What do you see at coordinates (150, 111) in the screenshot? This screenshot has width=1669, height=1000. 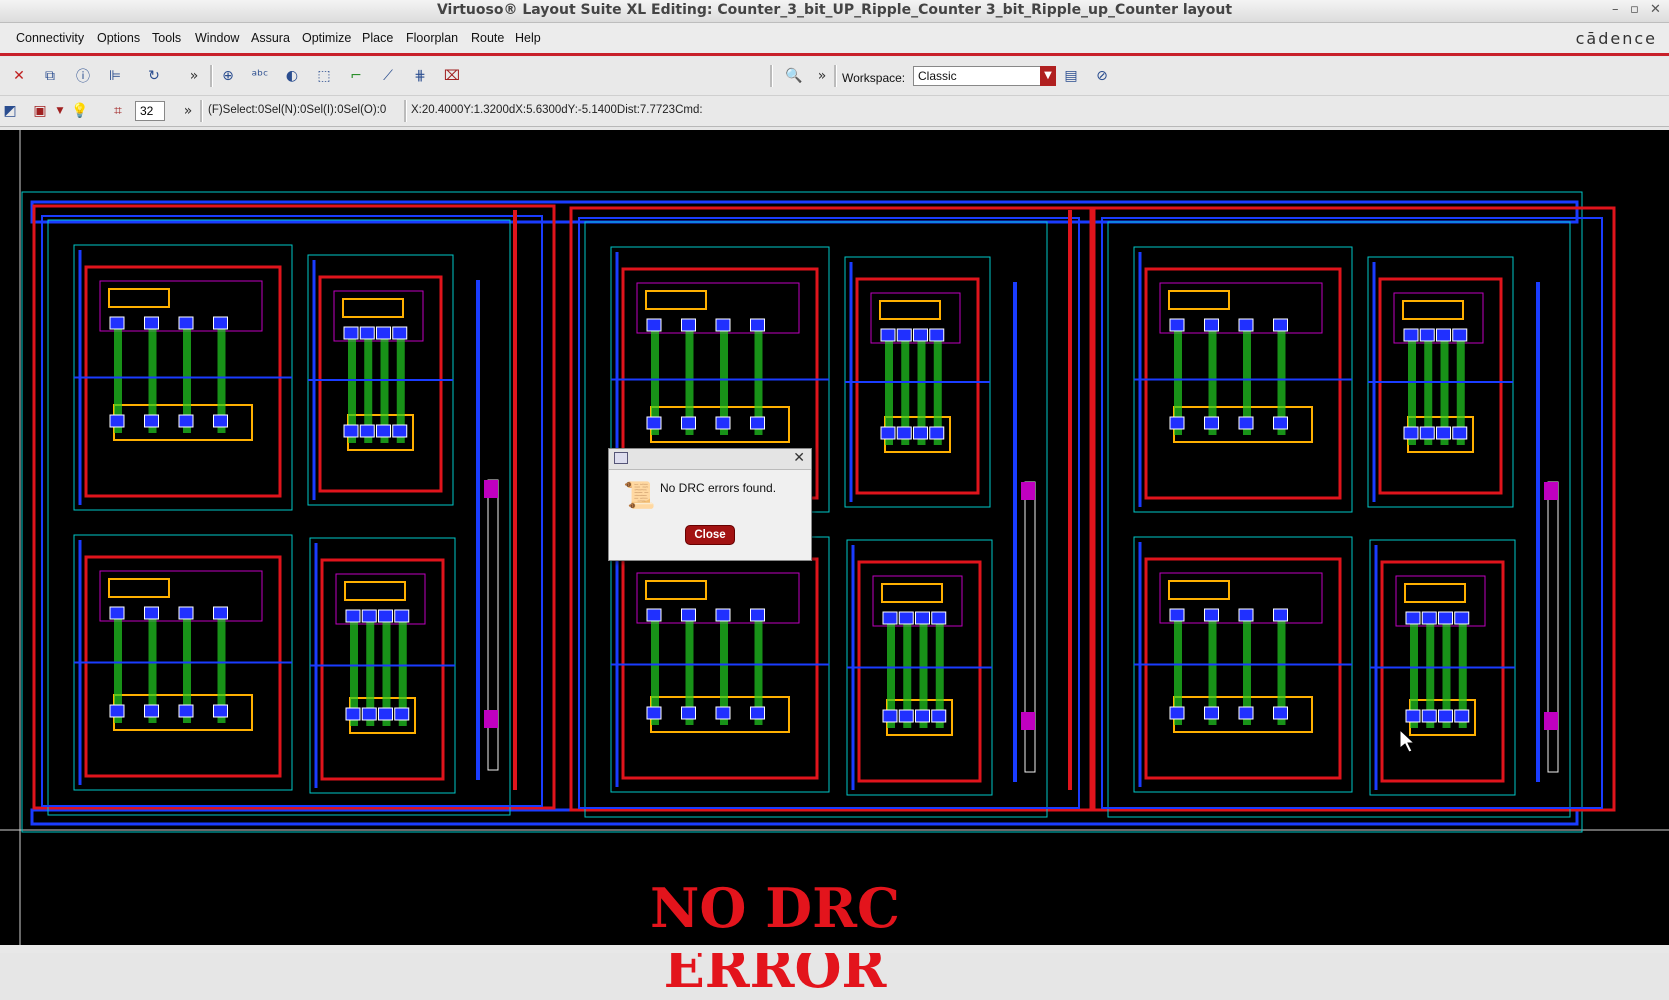 I see `display-depth-input` at bounding box center [150, 111].